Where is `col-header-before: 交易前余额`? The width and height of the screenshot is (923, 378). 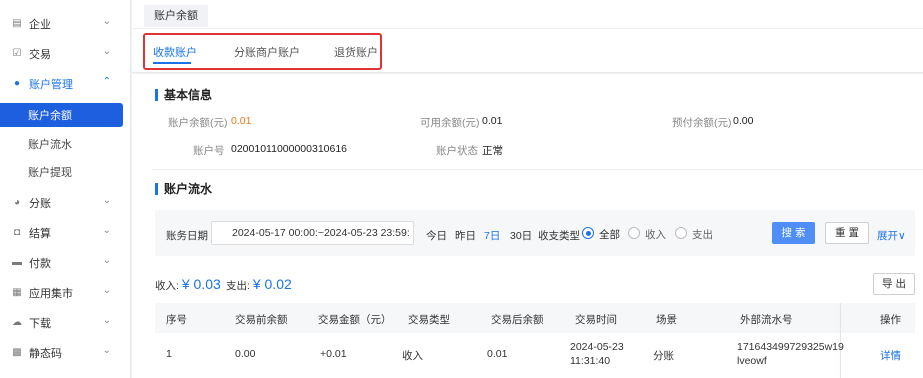
col-header-before: 交易前余额 is located at coordinates (261, 320).